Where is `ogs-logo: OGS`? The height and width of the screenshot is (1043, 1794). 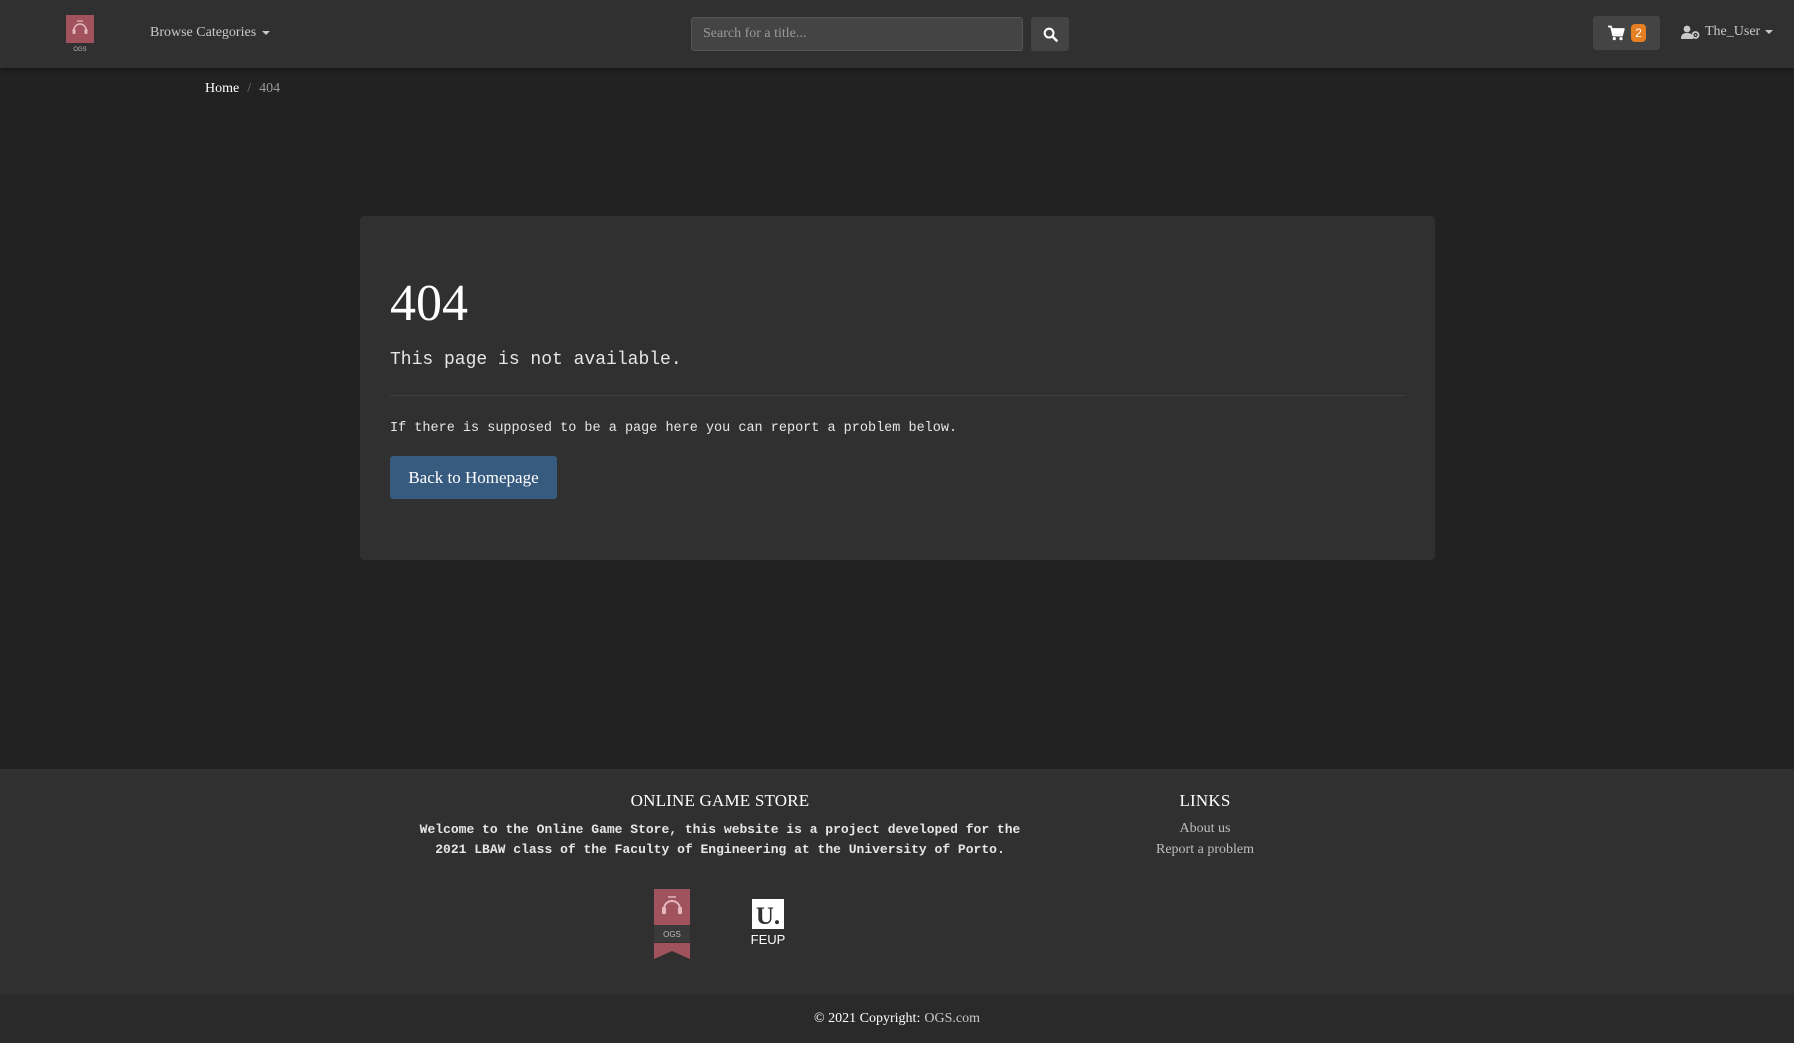
ogs-logo: OGS is located at coordinates (80, 34).